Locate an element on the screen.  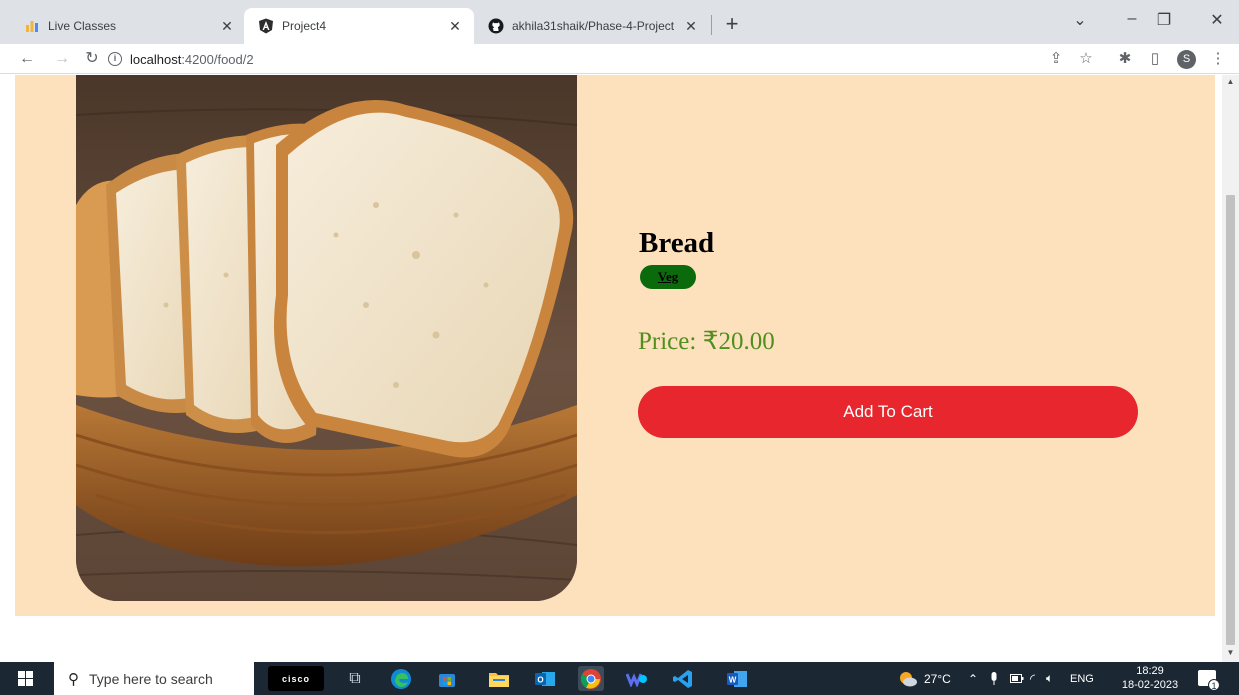
webex-meetings-icon is located at coordinates (637, 678).